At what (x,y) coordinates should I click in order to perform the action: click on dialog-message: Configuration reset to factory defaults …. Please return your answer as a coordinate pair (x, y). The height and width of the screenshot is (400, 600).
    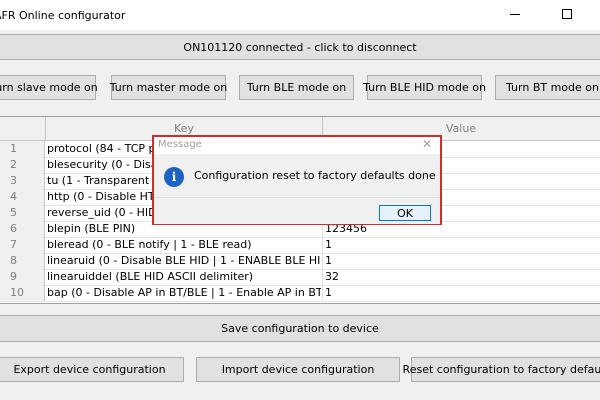
    Looking at the image, I should click on (315, 175).